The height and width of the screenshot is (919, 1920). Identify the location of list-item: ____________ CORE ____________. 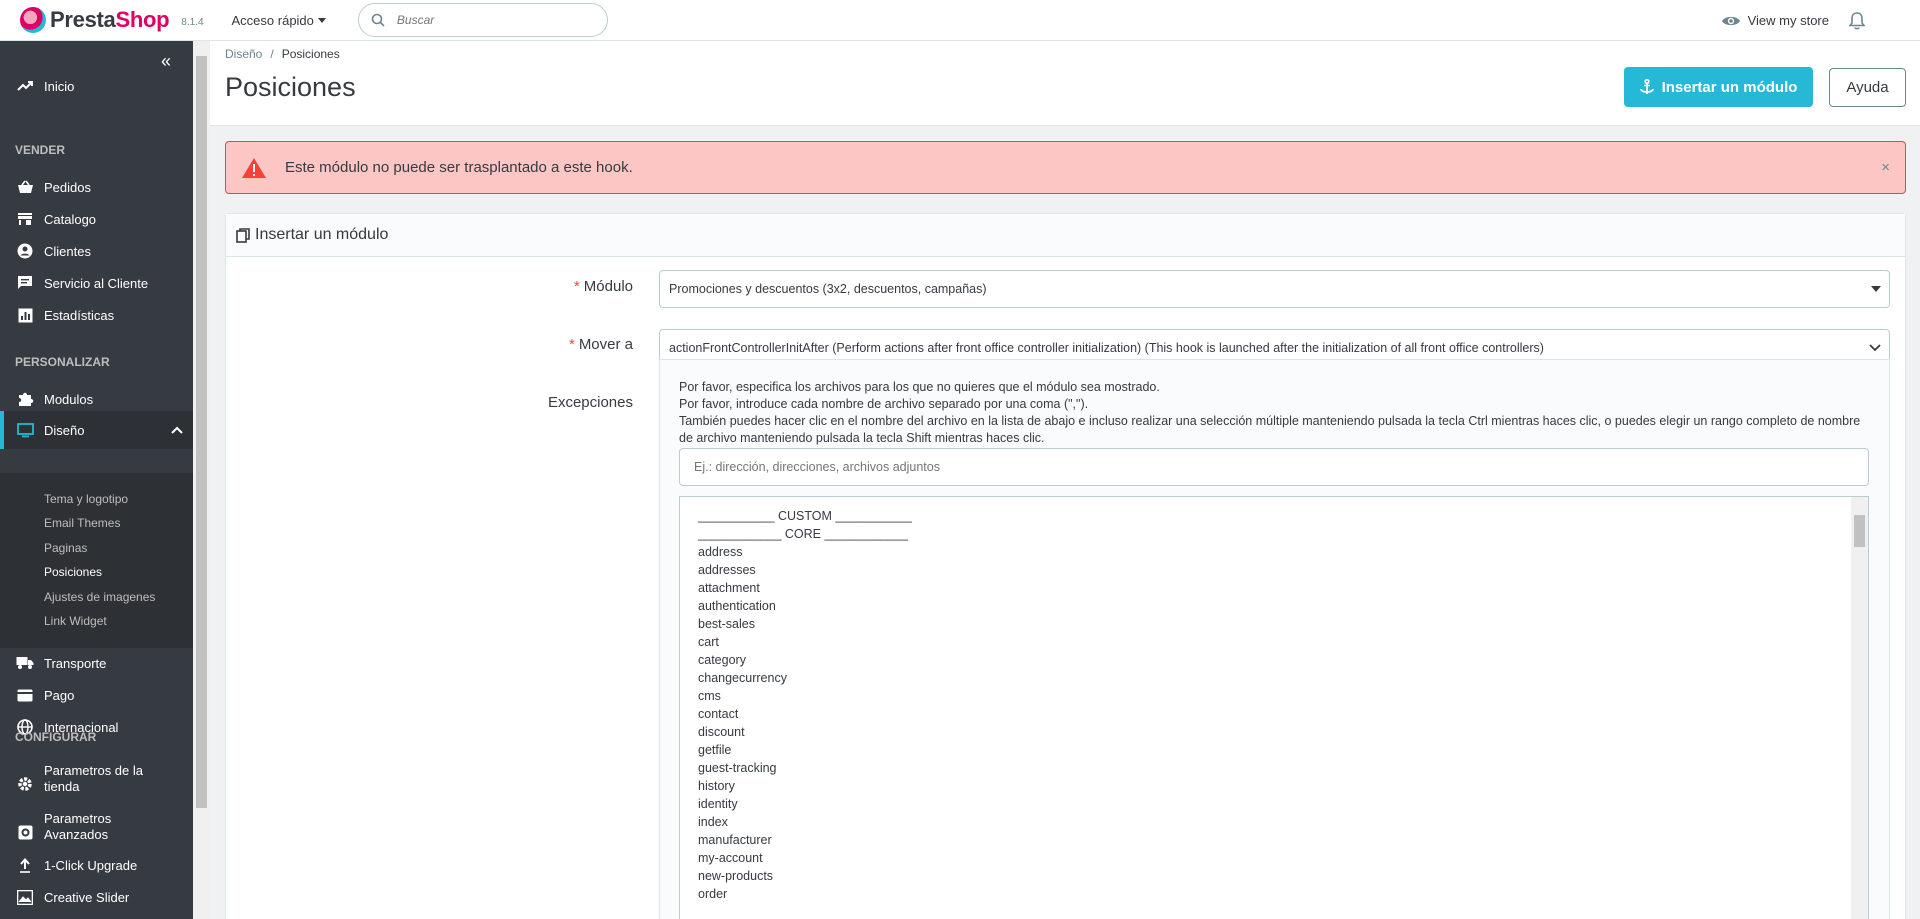
(1283, 534).